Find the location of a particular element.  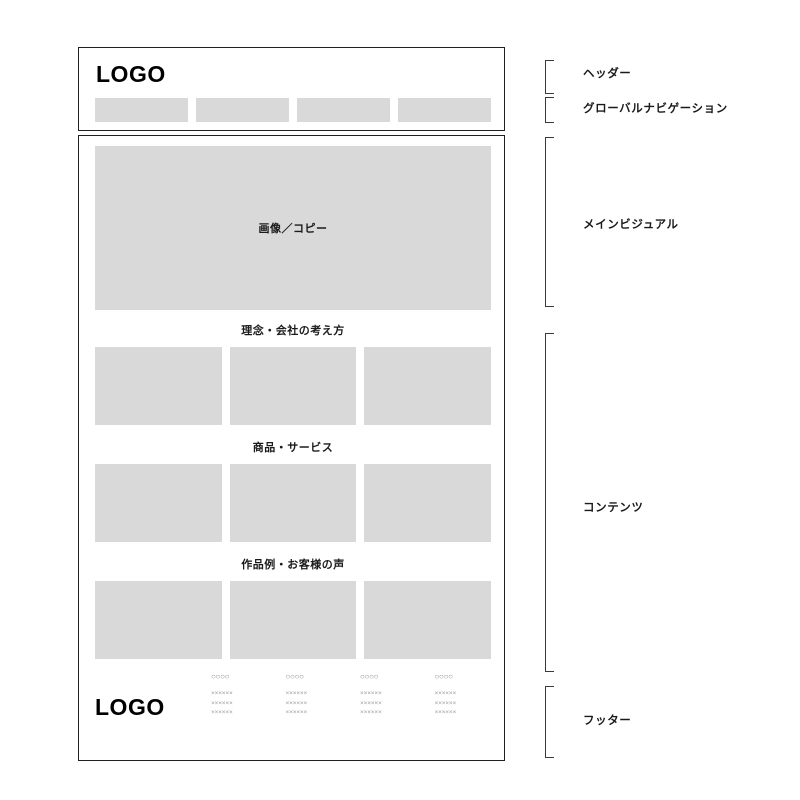

footer-column-1-links: ×××××× ×××××× ×××××× is located at coordinates (239, 703).